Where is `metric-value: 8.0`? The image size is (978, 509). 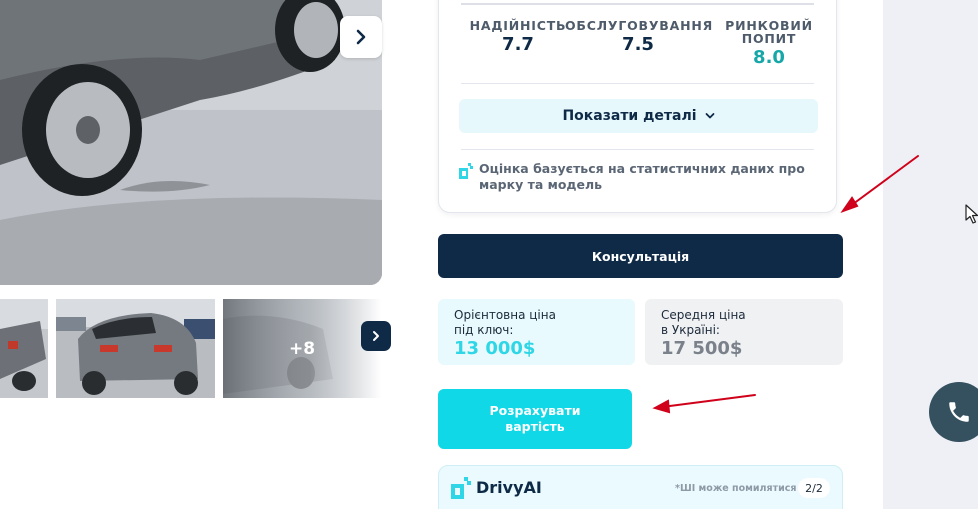
metric-value: 8.0 is located at coordinates (769, 57).